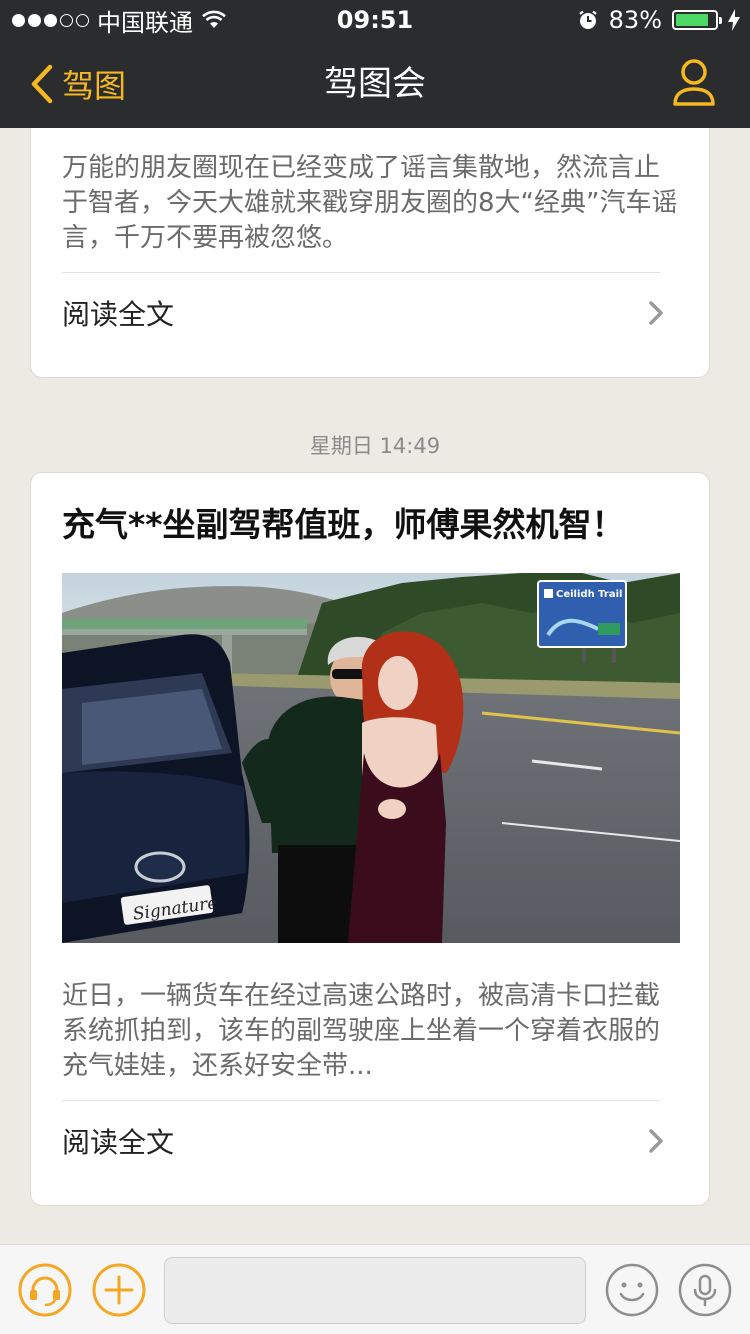  Describe the element at coordinates (45, 1290) in the screenshot. I see `headset-icon` at that location.